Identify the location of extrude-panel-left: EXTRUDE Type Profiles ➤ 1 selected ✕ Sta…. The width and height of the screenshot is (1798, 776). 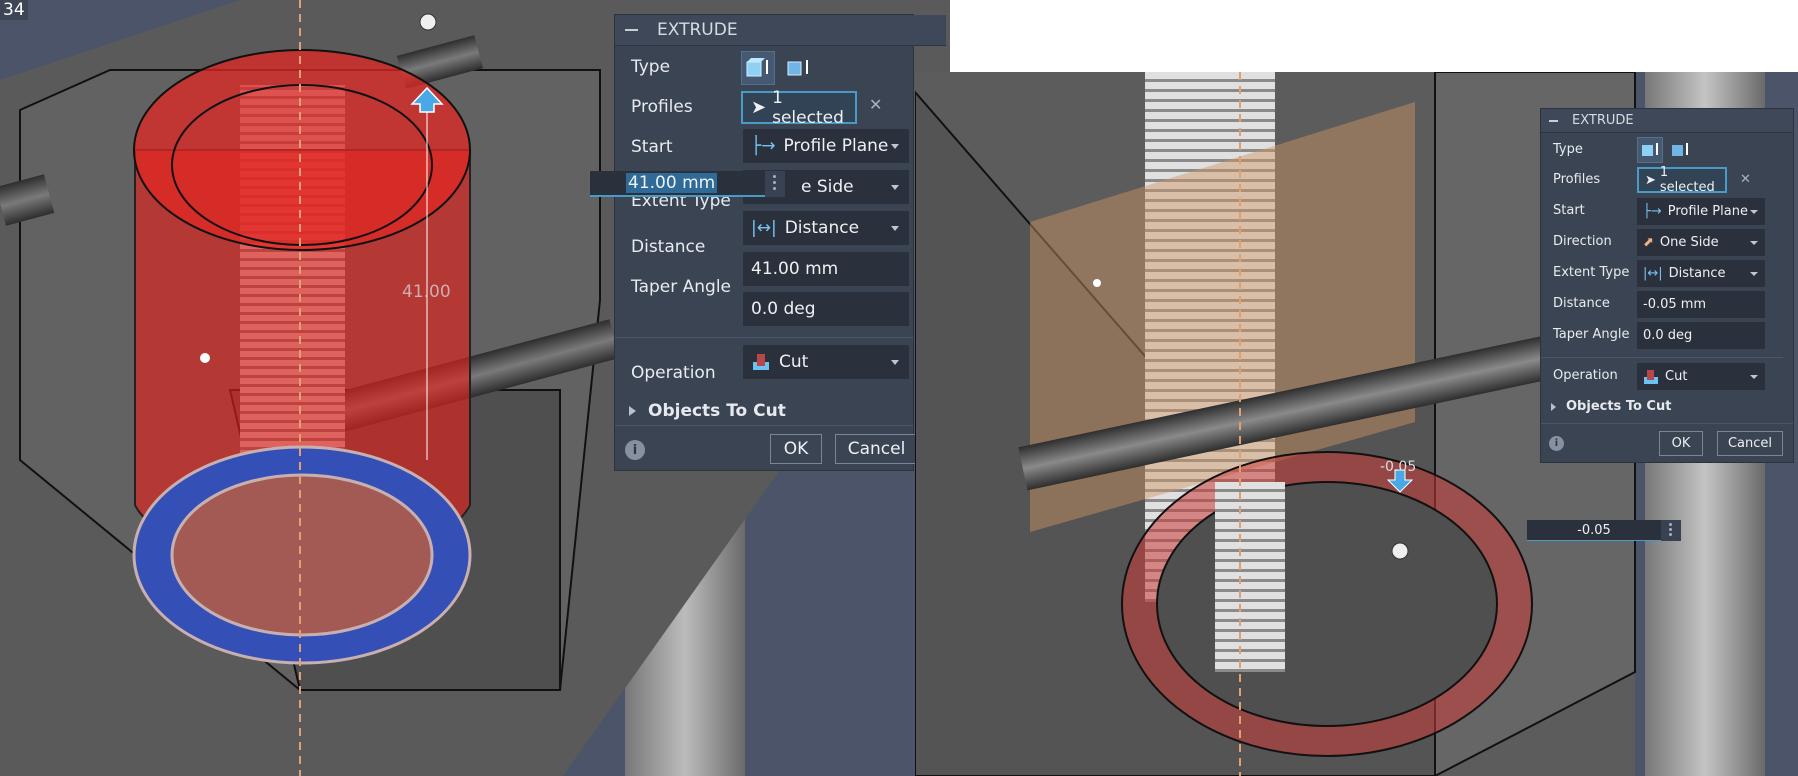
(780, 242).